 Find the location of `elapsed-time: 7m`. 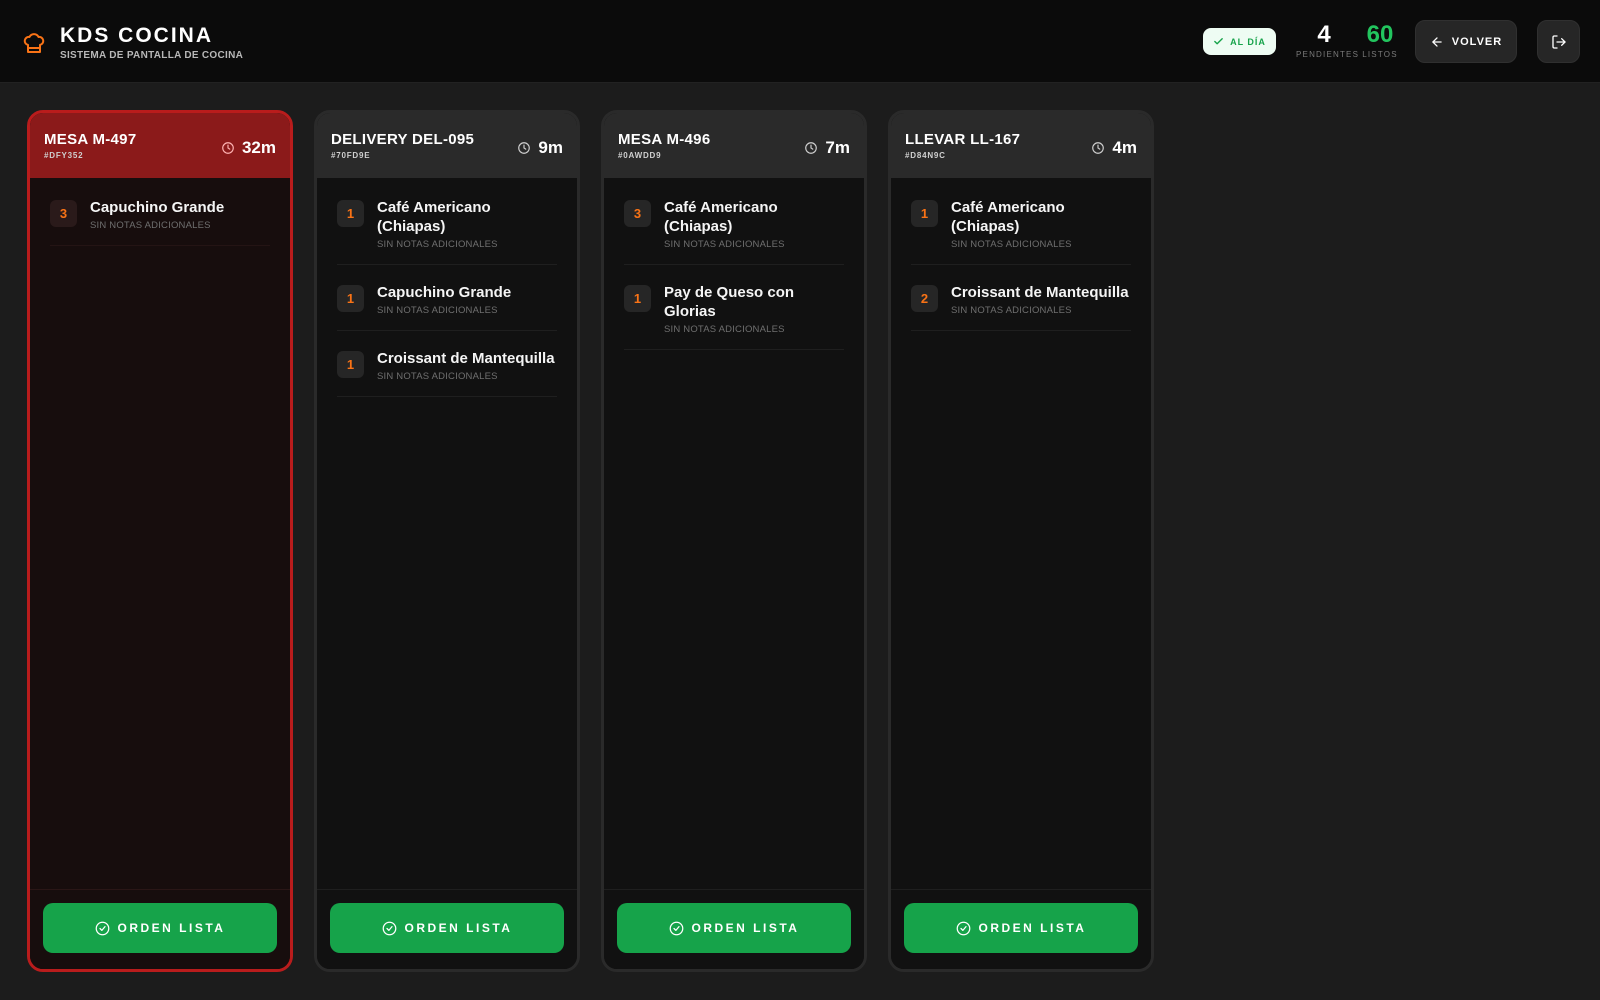

elapsed-time: 7m is located at coordinates (837, 147).